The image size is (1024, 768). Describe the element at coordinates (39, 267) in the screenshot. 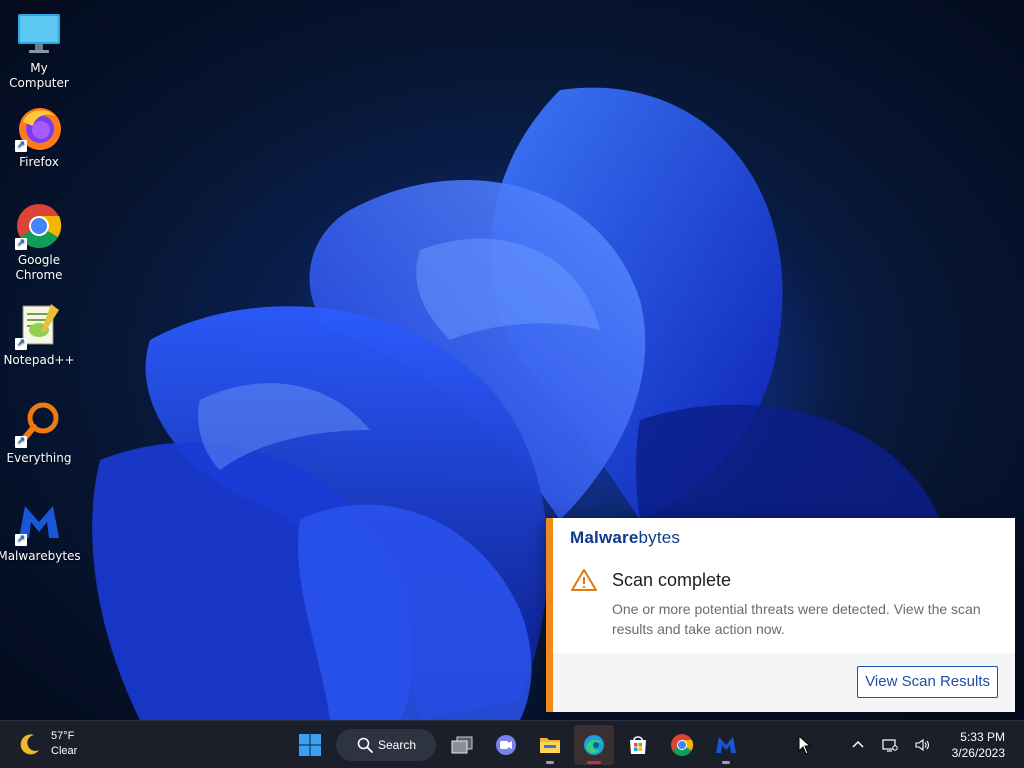

I see `desktop-icon-label: Google Chrome` at that location.